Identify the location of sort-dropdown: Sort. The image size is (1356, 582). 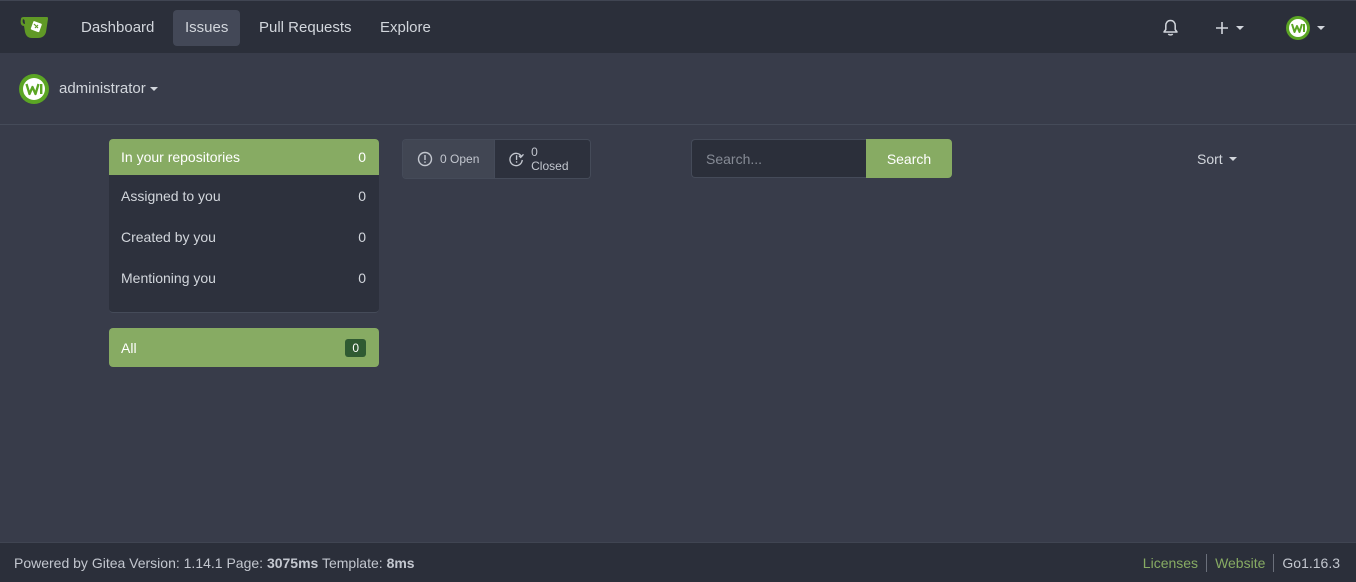
(1217, 159).